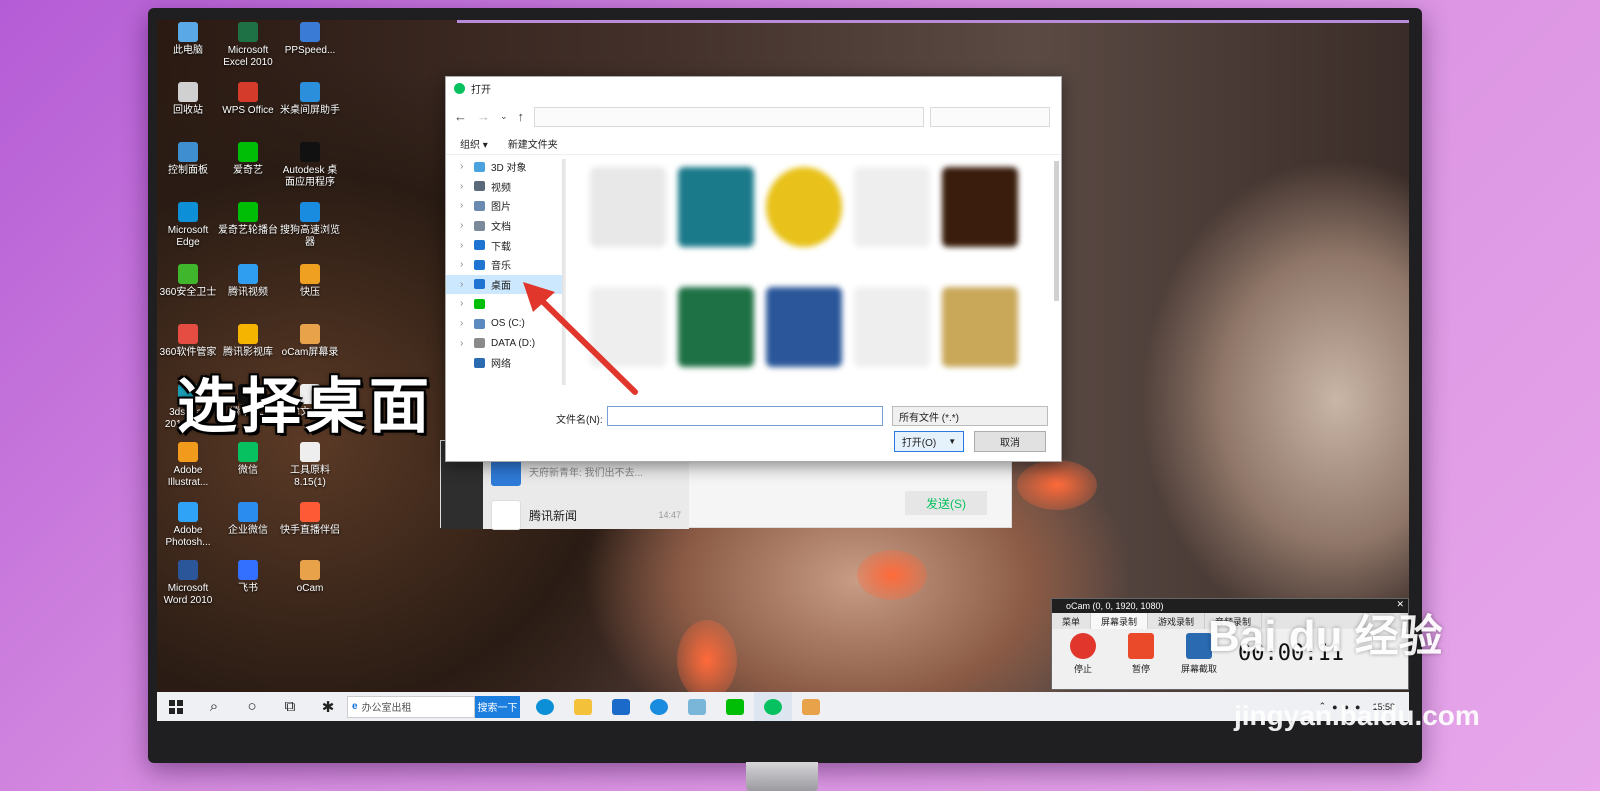 This screenshot has height=791, width=1600. I want to click on desktop-icon-label: 腾讯视频, so click(248, 292).